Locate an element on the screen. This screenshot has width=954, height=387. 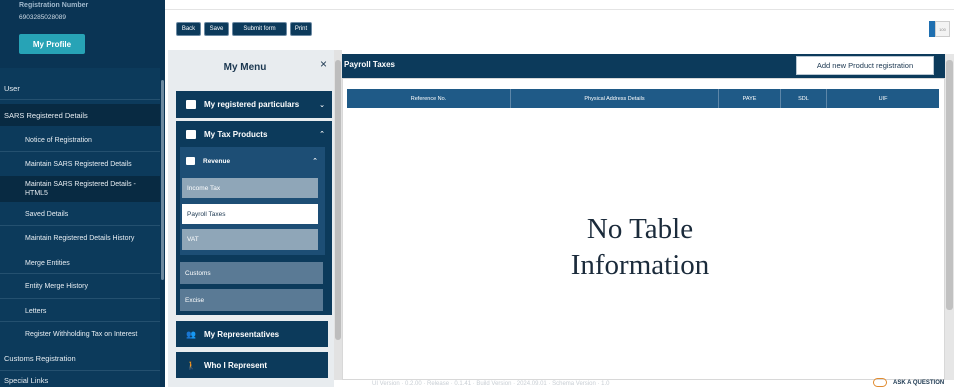
my-profile-button: My Profile is located at coordinates (52, 44).